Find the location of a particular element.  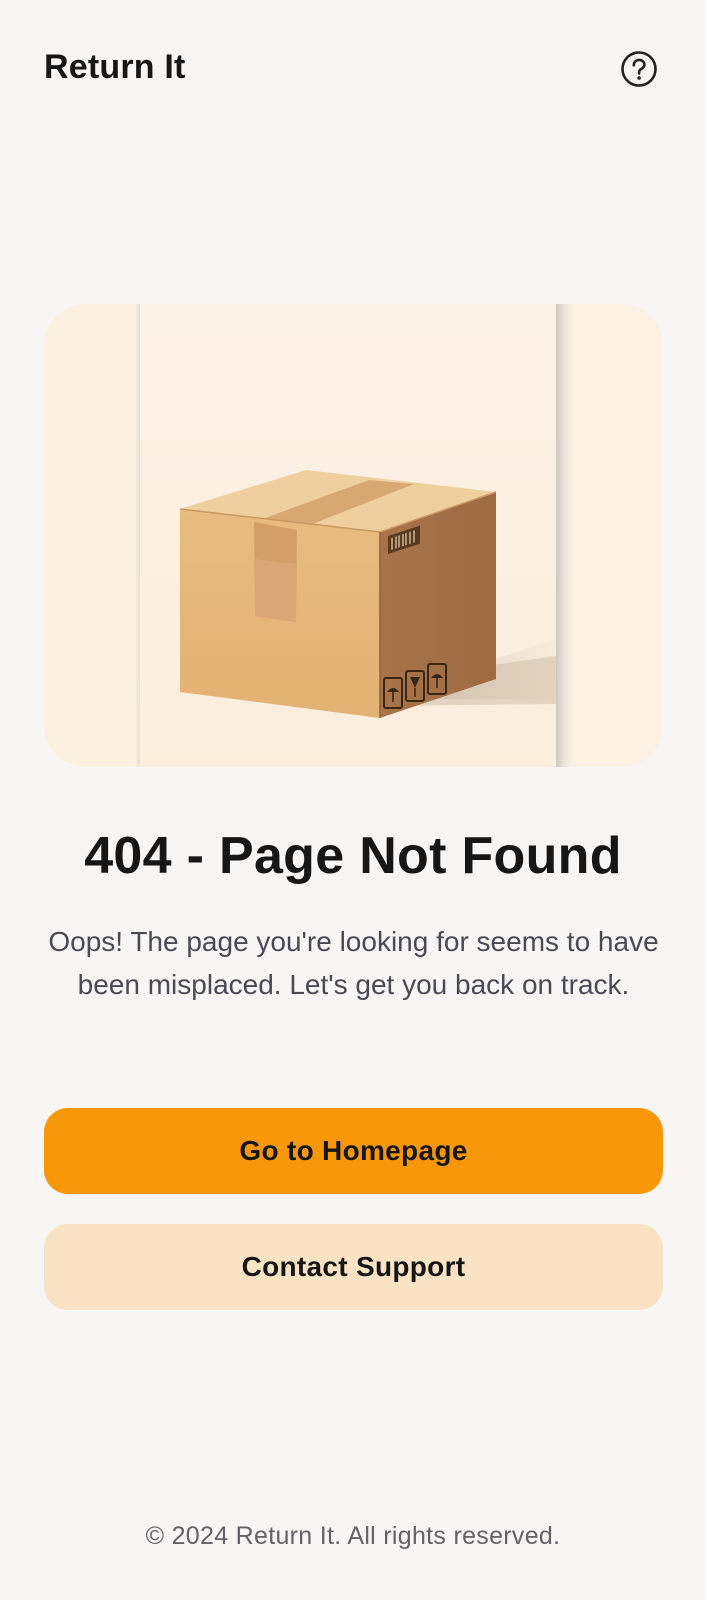

footer-copyright: © 2024 Return It. All rights reserved. is located at coordinates (353, 1536).